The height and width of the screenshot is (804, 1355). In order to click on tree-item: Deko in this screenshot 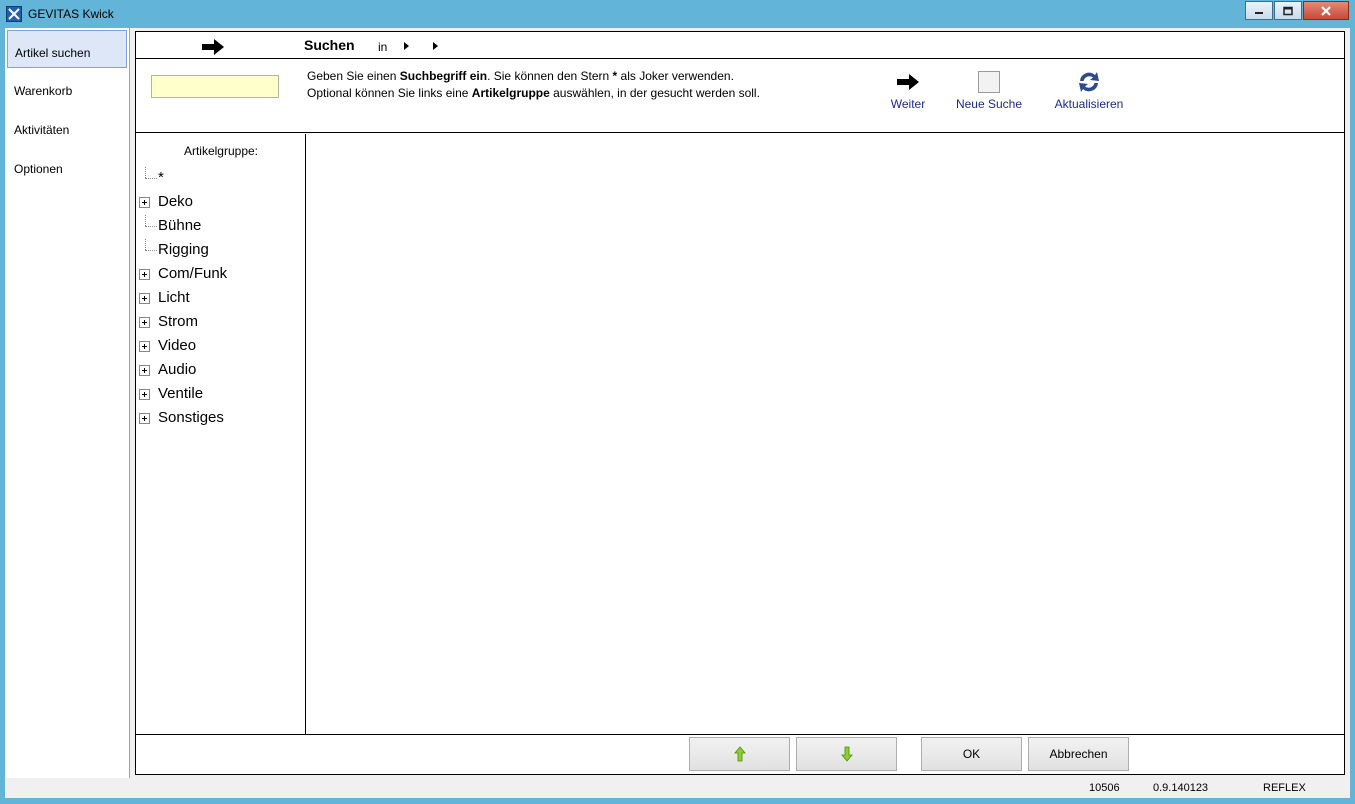, I will do `click(220, 203)`.